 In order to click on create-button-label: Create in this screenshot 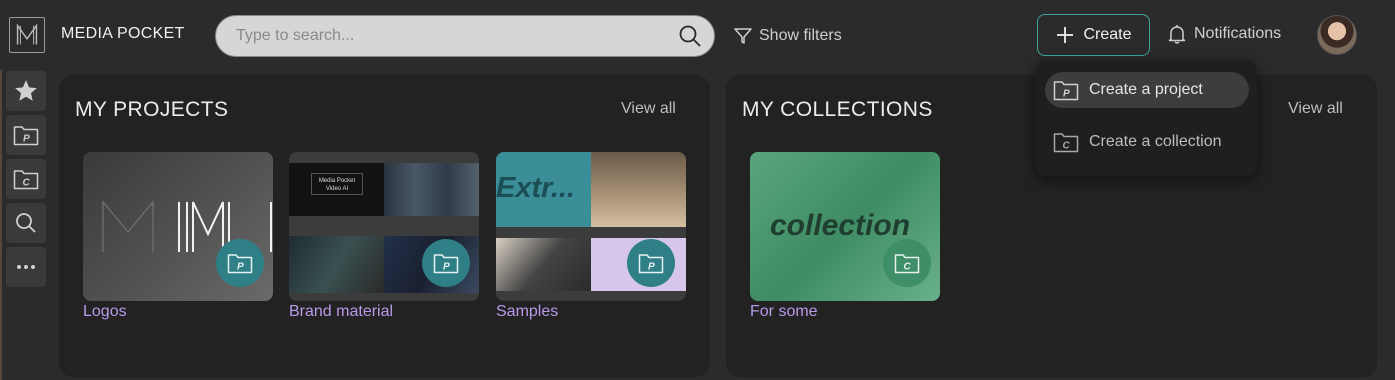, I will do `click(1107, 34)`.